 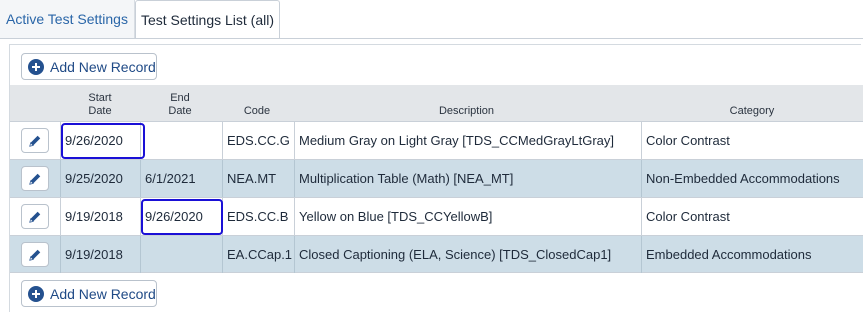 What do you see at coordinates (94, 178) in the screenshot?
I see `start-date-cell: 9/25/2020` at bounding box center [94, 178].